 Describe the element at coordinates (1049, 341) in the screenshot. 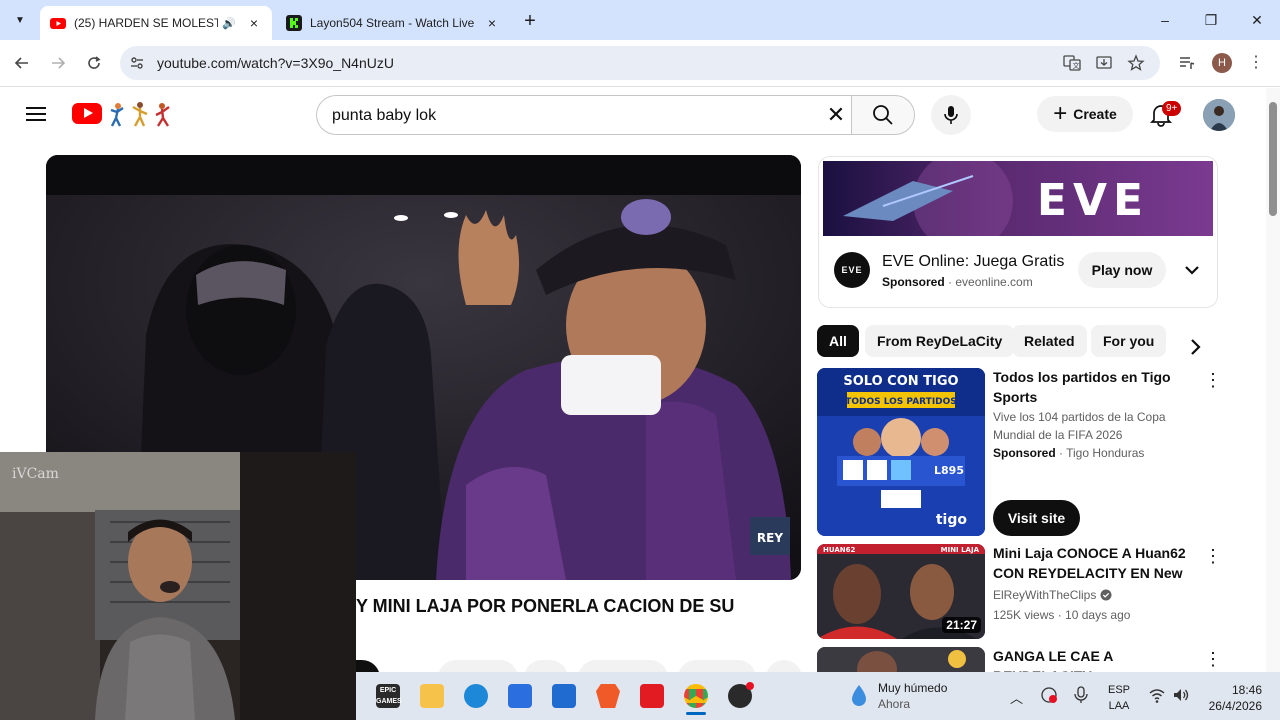

I see `chip-related: Related` at that location.